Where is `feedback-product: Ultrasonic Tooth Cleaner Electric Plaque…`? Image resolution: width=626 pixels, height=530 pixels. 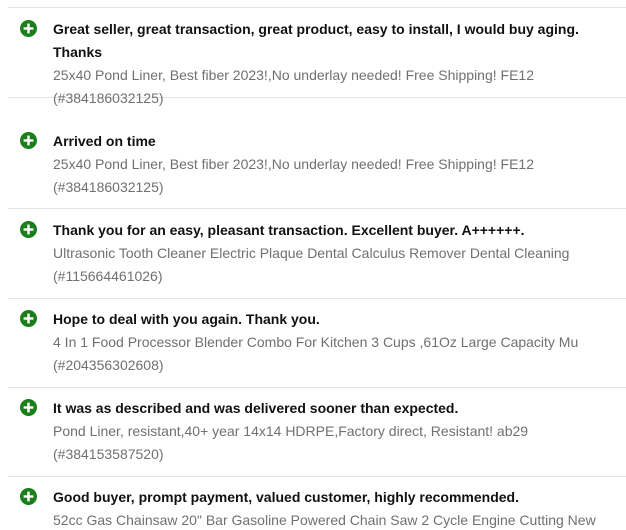 feedback-product: Ultrasonic Tooth Cleaner Electric Plaque… is located at coordinates (332, 265).